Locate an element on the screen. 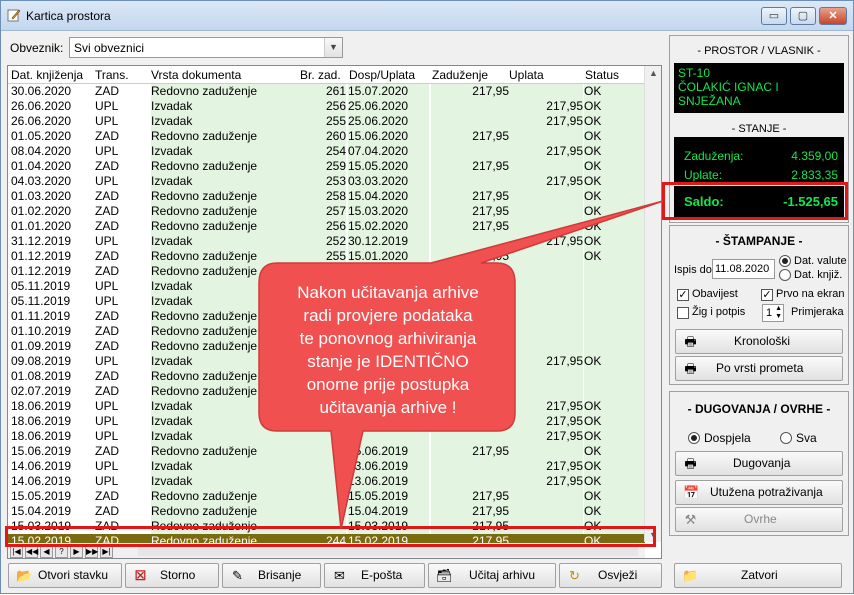 Image resolution: width=854 pixels, height=595 pixels. callout-line: te ponovnog arhiviranja is located at coordinates (388, 338).